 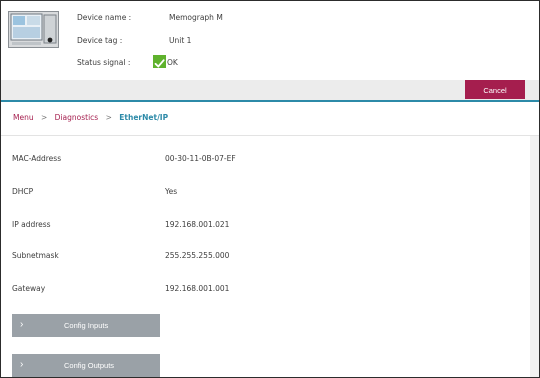 I want to click on scroll-area, so click(x=534, y=256).